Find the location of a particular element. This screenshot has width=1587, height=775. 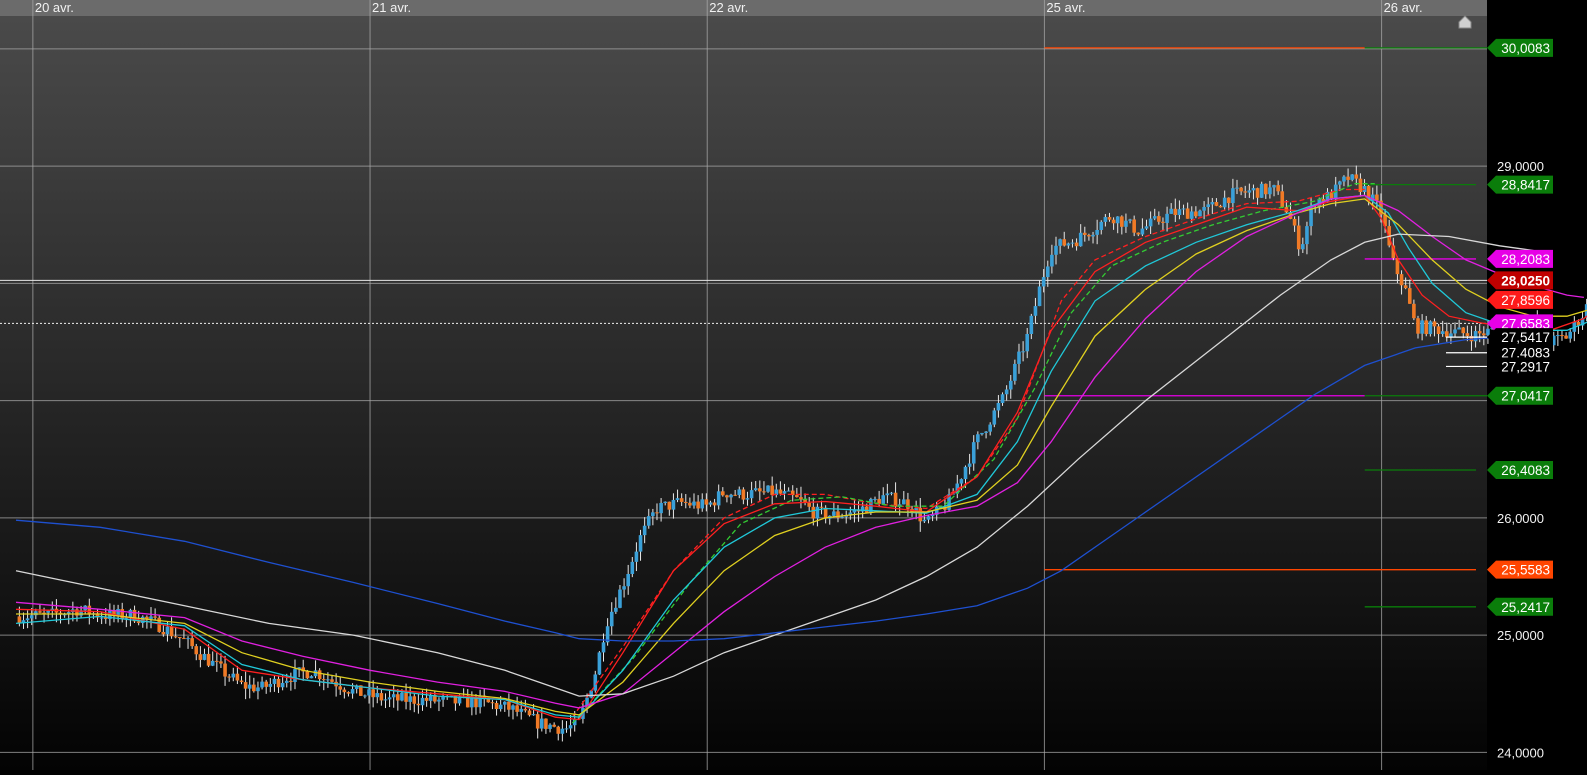

price-tag-label: 25,2417 is located at coordinates (1525, 607).